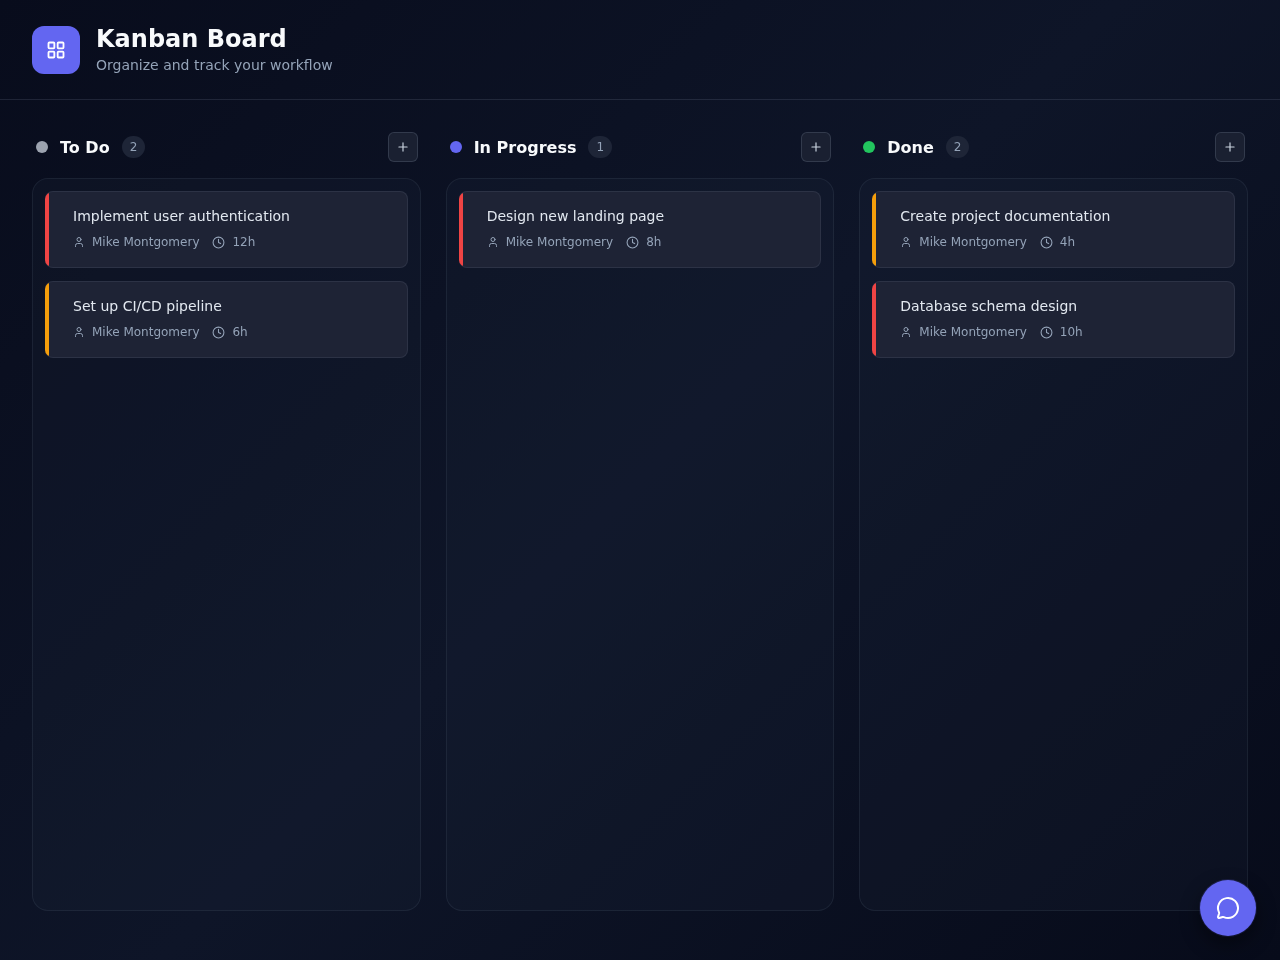 This screenshot has width=1280, height=960. I want to click on task-card: Create project documentation Mike Montgomery 4h, so click(1053, 229).